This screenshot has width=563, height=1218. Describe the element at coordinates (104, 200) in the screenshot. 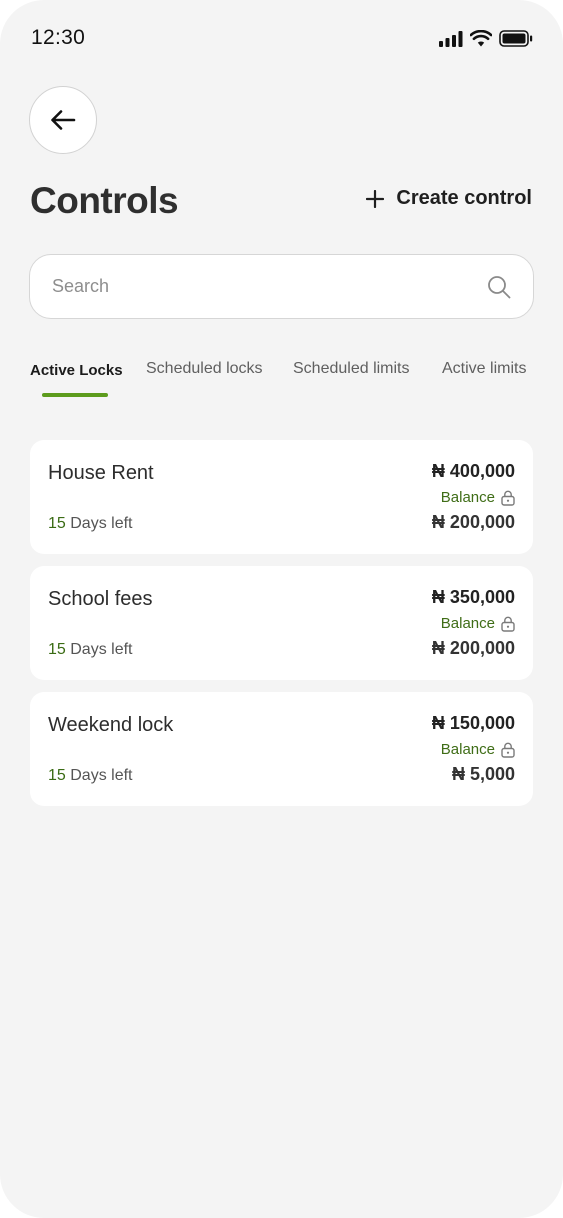

I see `page-title: Controls` at that location.